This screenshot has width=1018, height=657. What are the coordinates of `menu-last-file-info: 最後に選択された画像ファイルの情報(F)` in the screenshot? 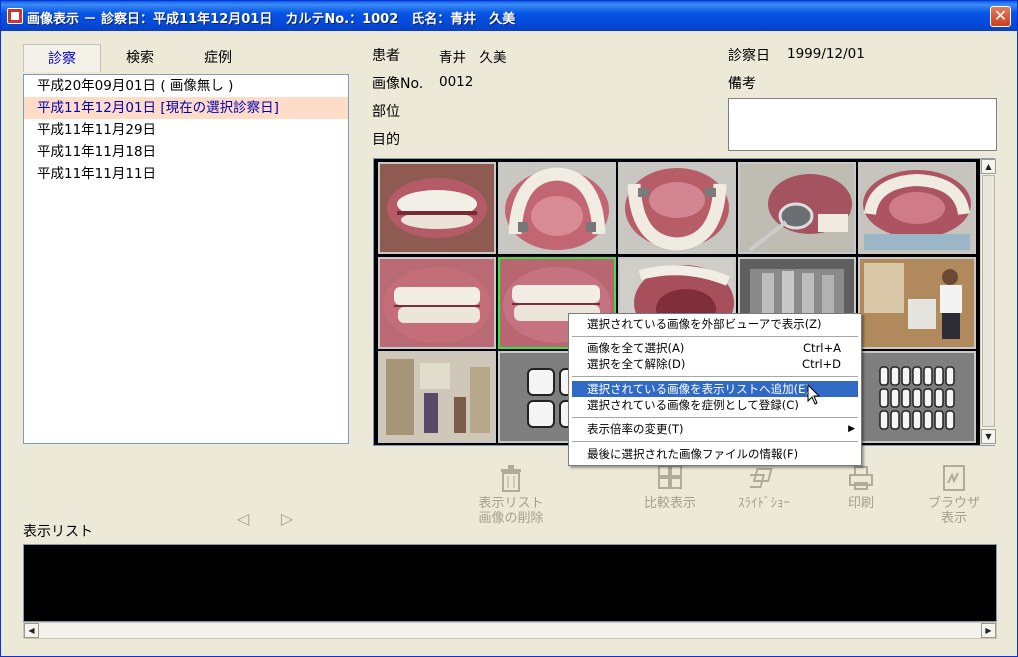 It's located at (715, 454).